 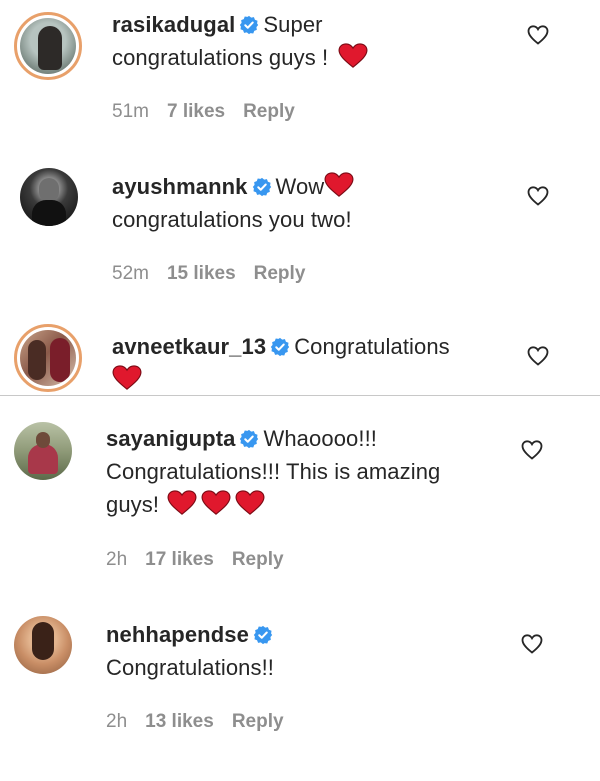 I want to click on comment-text: avneetkaur_13 Congratulations, so click(x=322, y=363).